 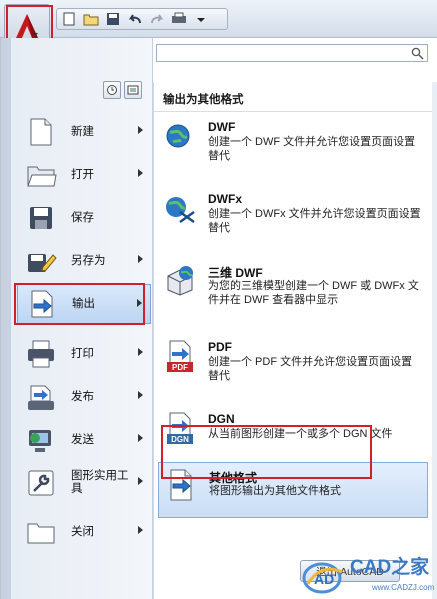 I want to click on dwf-globe-icon, so click(x=178, y=136).